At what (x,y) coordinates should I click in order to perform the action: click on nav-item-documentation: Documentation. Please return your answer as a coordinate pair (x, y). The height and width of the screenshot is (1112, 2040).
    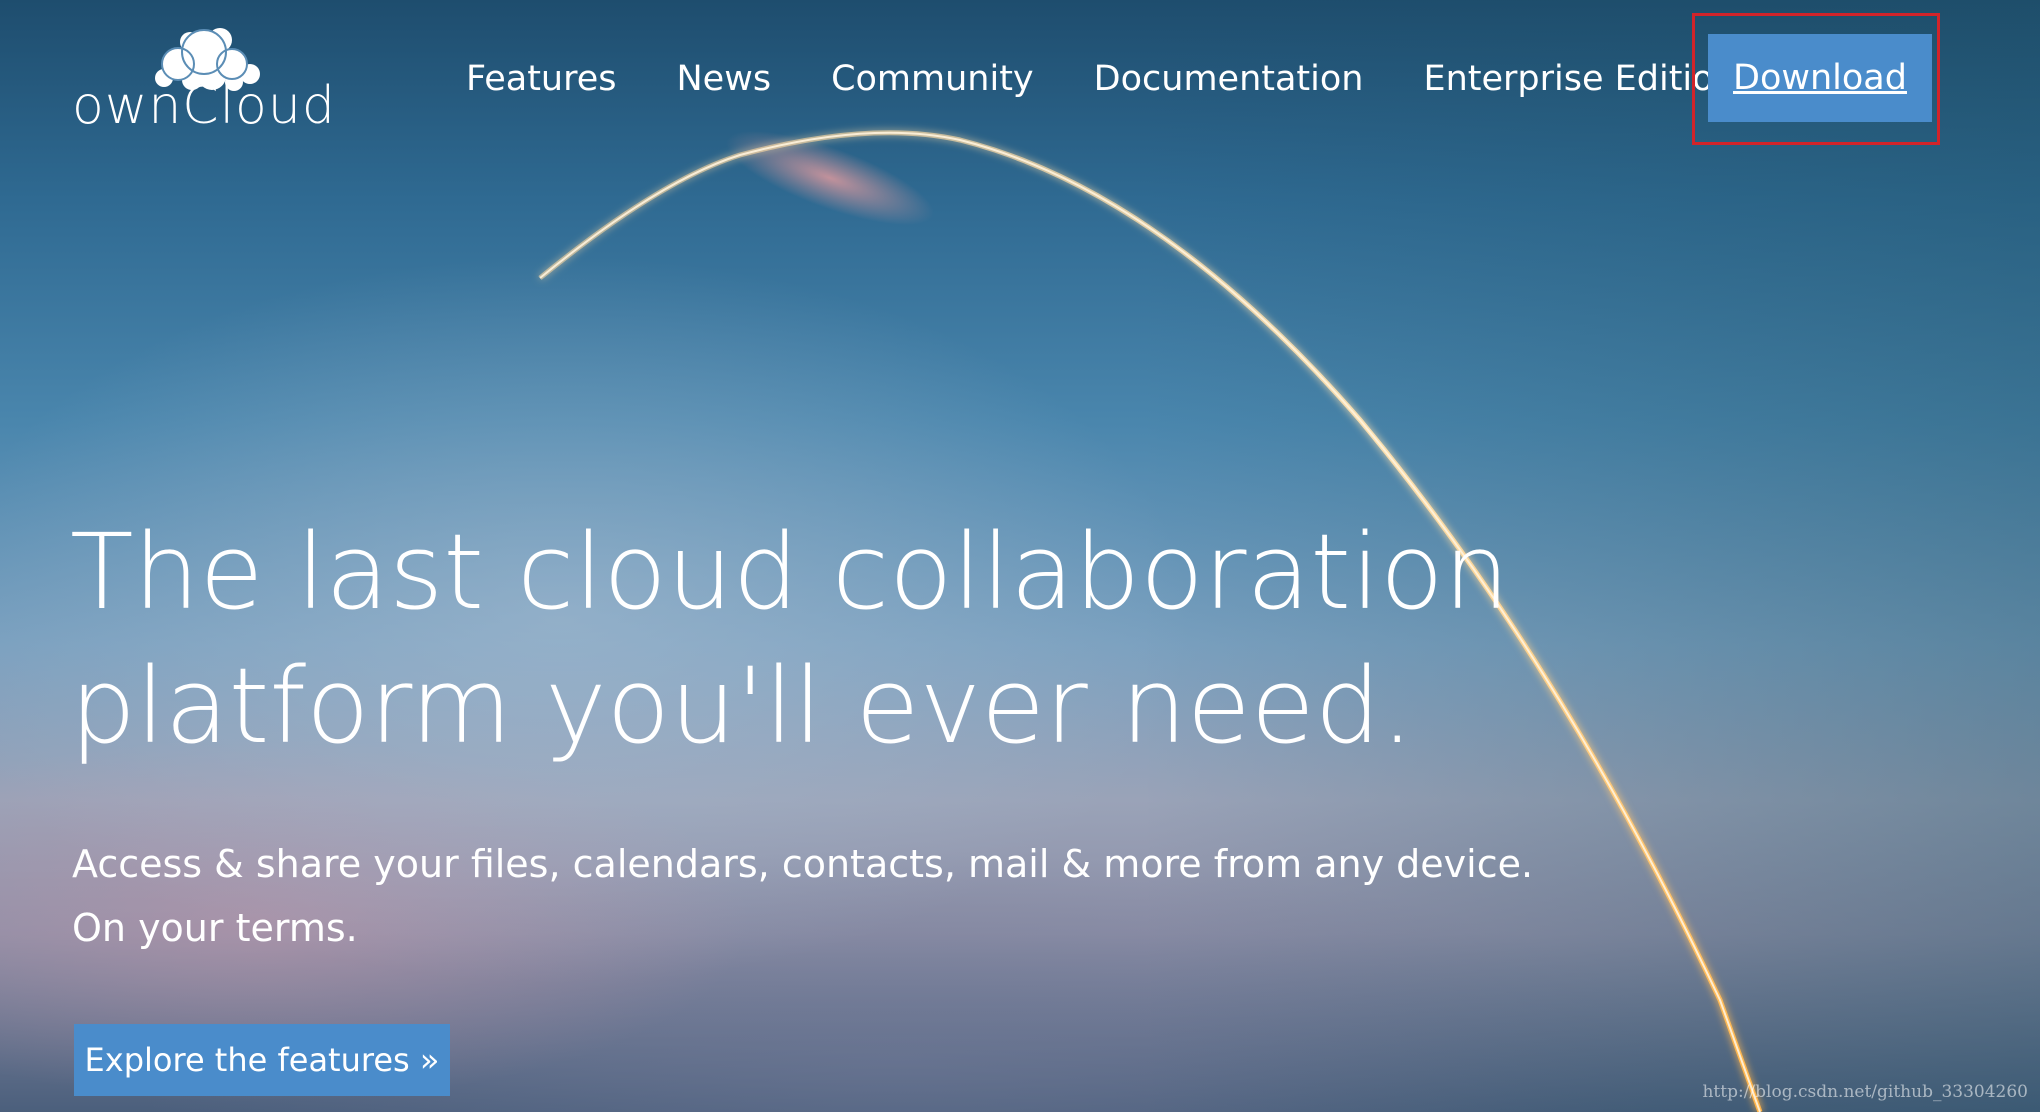
    Looking at the image, I should click on (1229, 79).